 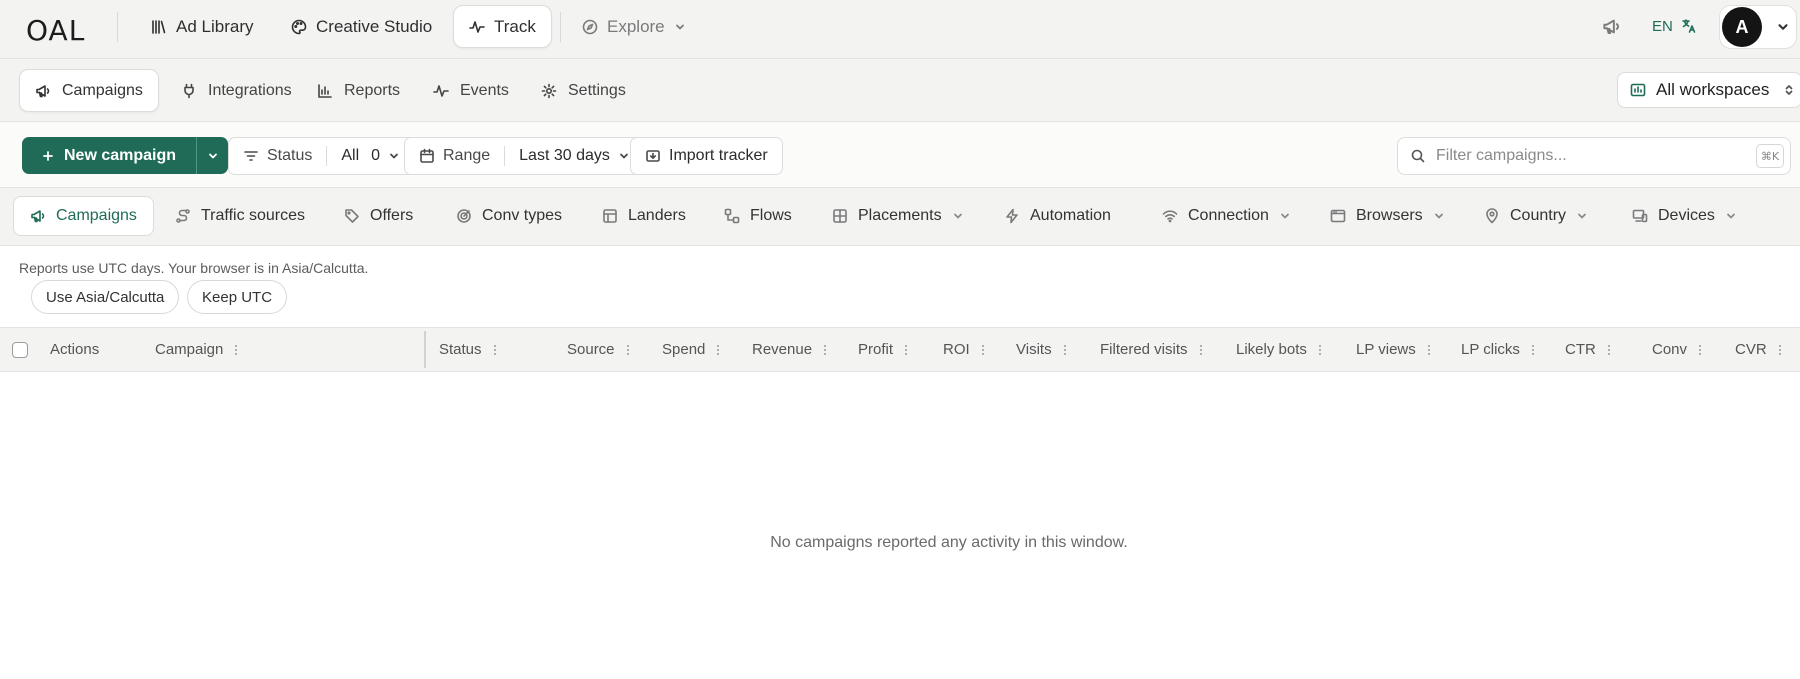 I want to click on new-campaign-button: New campaign, so click(x=109, y=155).